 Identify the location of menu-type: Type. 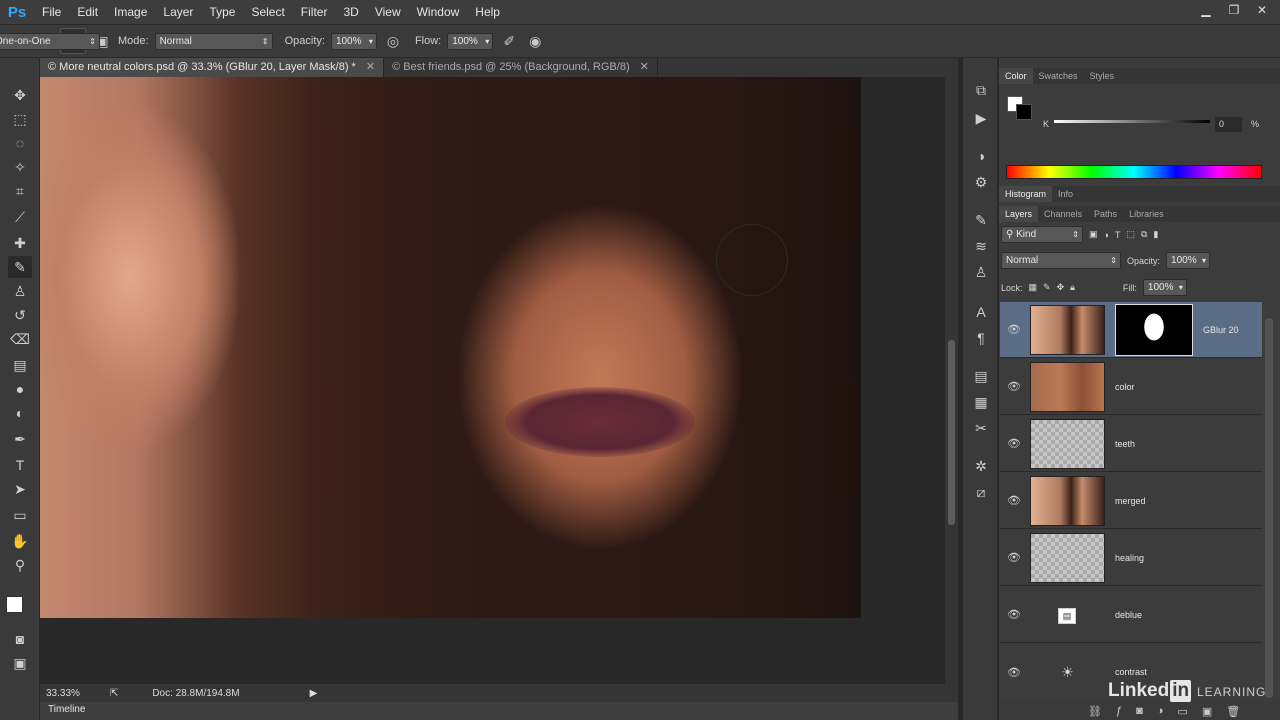
(222, 12).